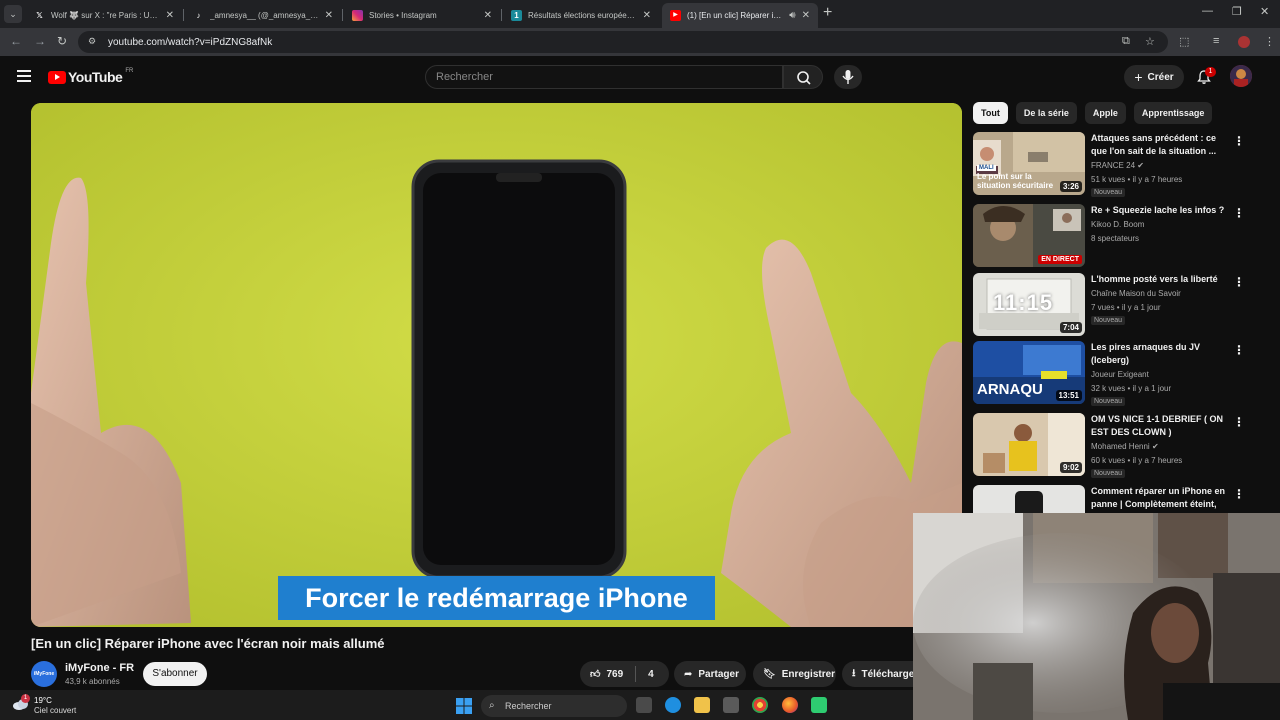 The width and height of the screenshot is (1280, 720). I want to click on install-app-icon: ⧉, so click(1126, 41).